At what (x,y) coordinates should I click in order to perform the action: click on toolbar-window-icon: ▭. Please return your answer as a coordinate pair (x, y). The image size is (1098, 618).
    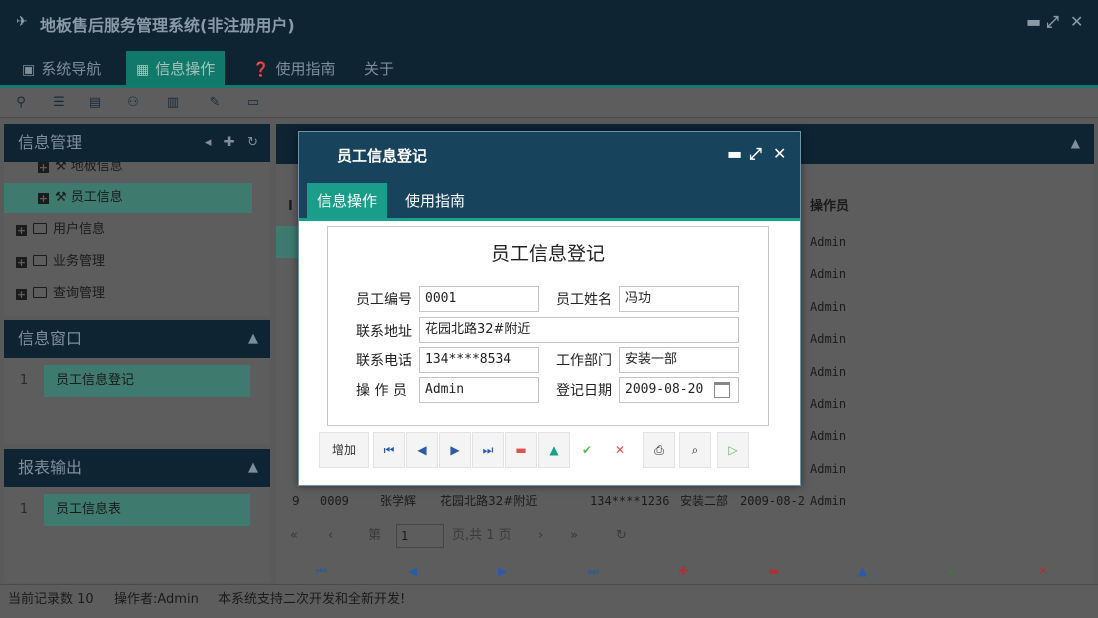
    Looking at the image, I should click on (253, 103).